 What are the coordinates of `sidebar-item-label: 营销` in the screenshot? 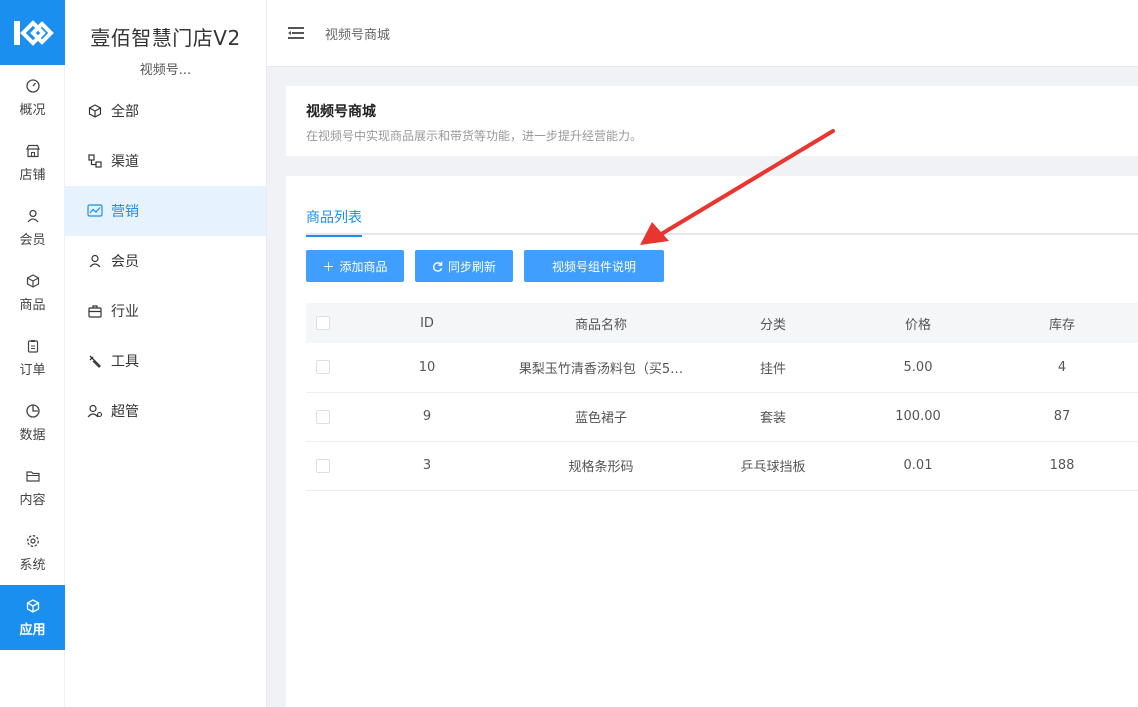 It's located at (125, 212).